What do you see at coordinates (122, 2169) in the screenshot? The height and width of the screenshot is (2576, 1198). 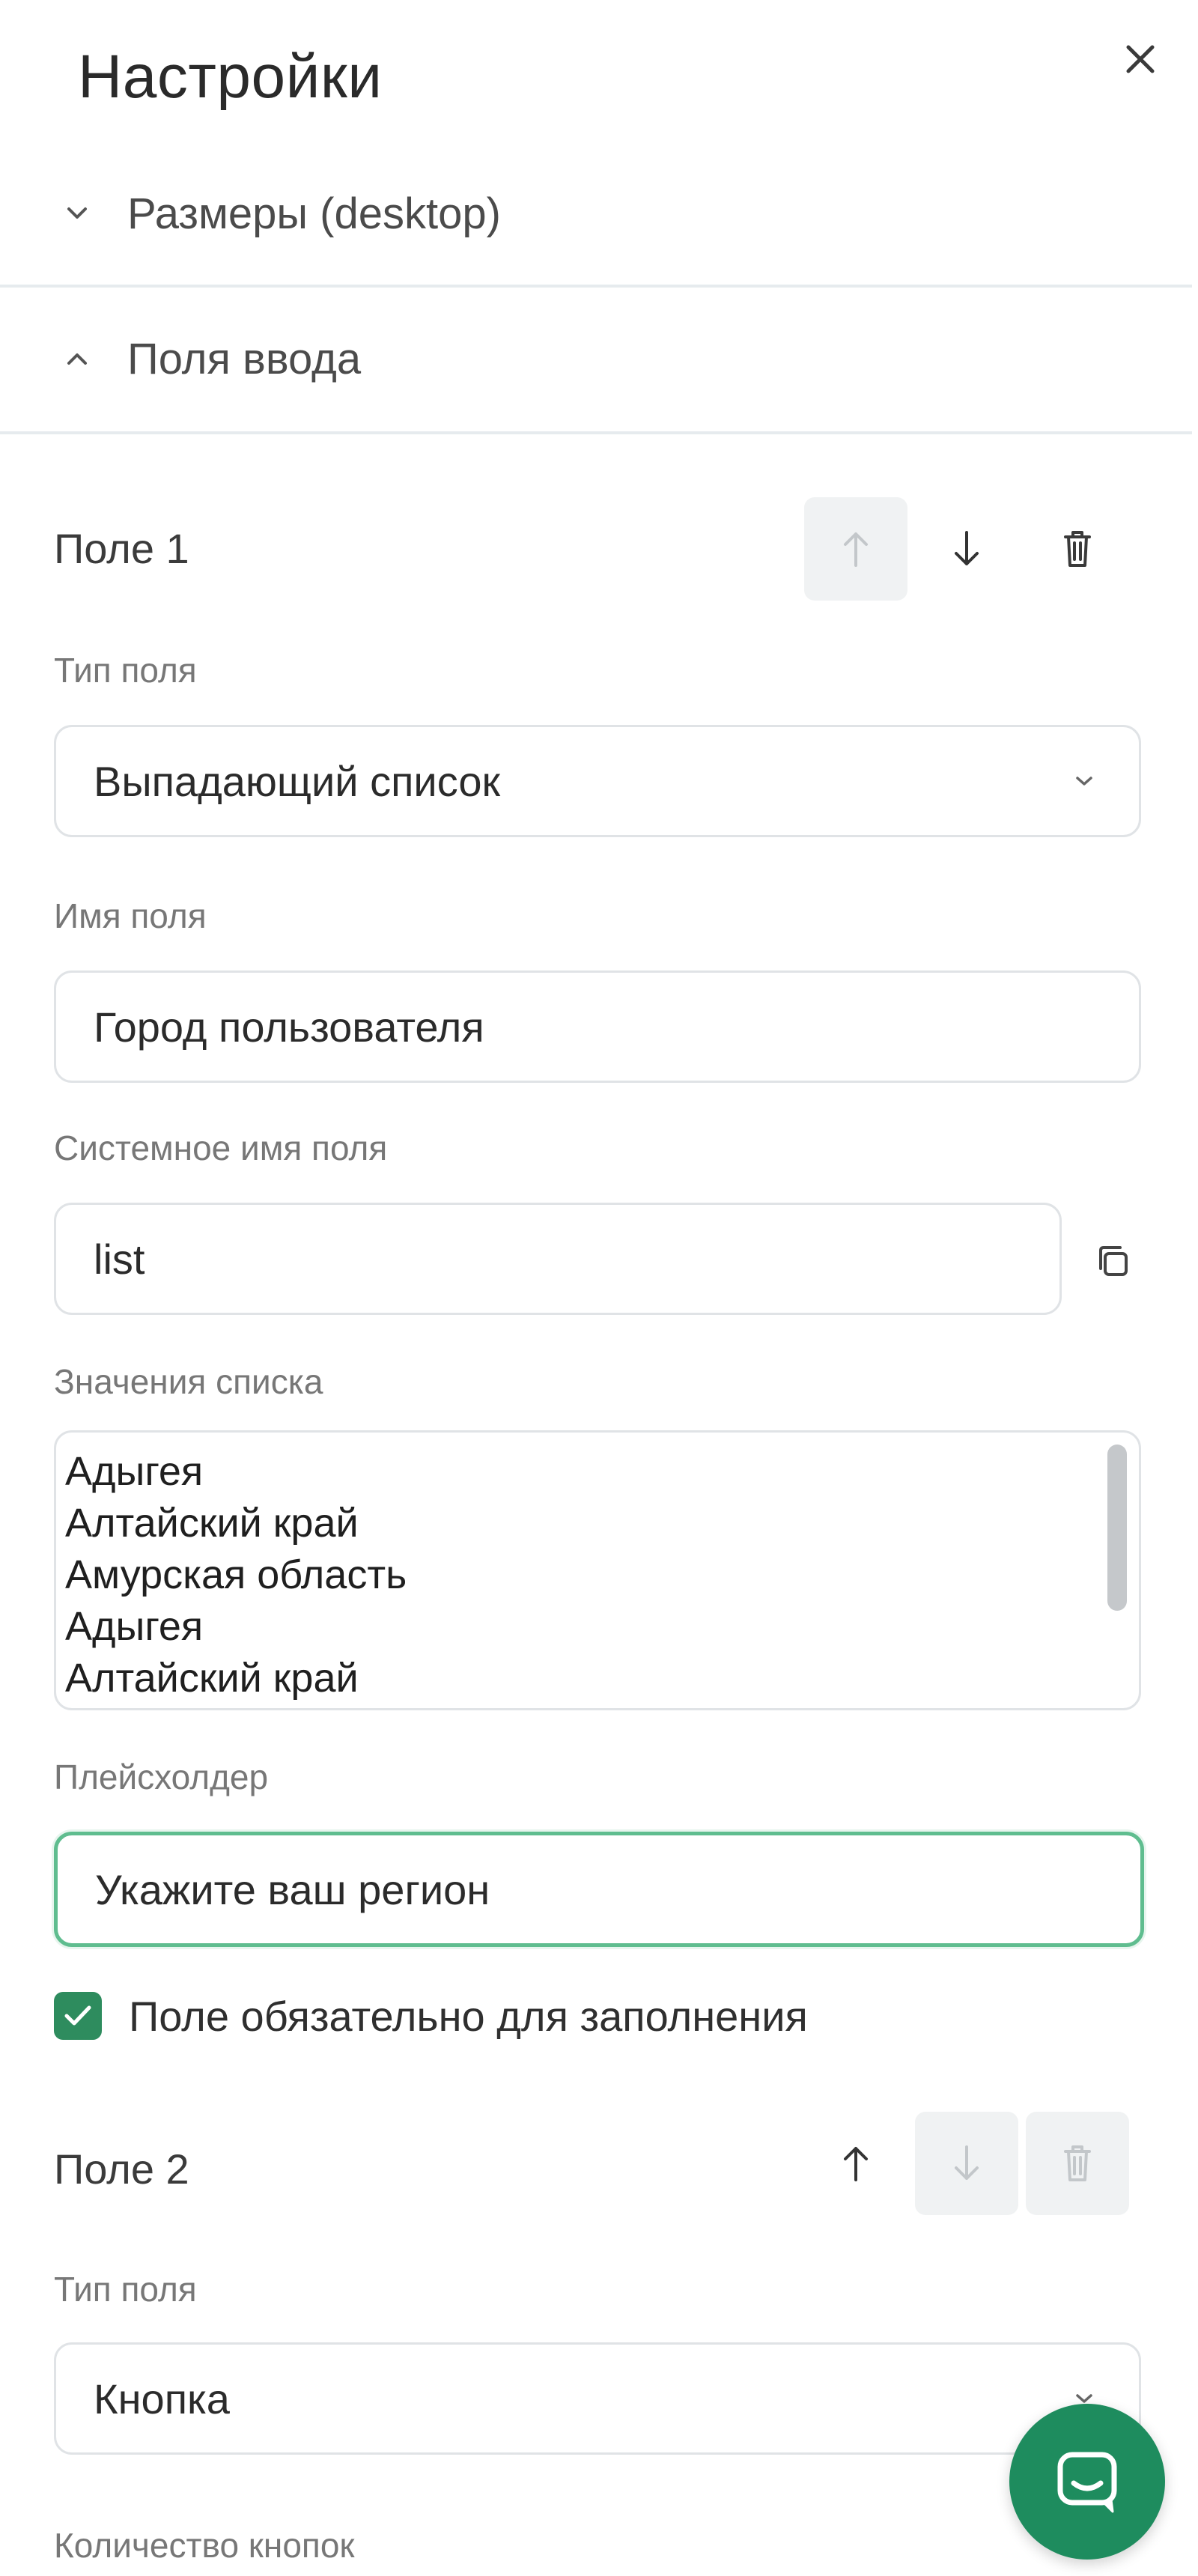 I see `field-2-title: Поле 2` at bounding box center [122, 2169].